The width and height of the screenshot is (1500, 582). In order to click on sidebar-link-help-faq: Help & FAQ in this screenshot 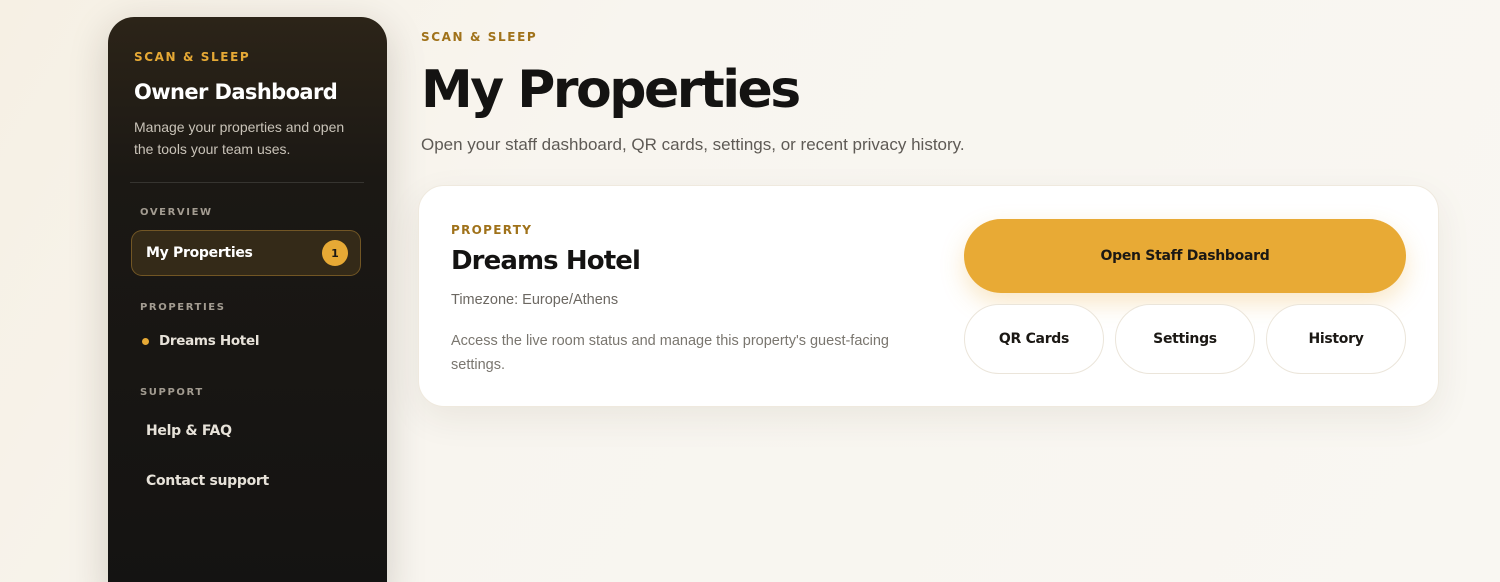, I will do `click(255, 431)`.